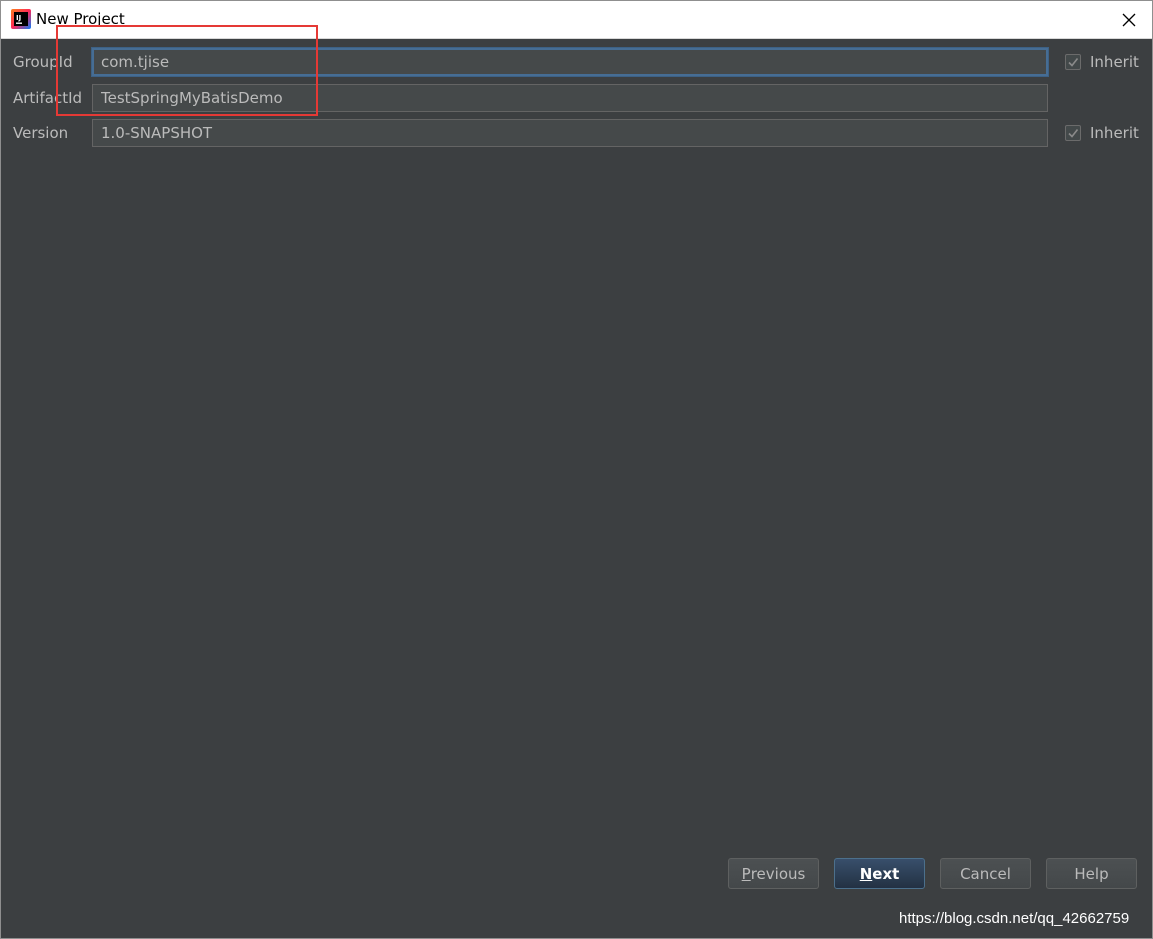 The image size is (1153, 939). What do you see at coordinates (1114, 62) in the screenshot?
I see `group-inherit-label: Inherit` at bounding box center [1114, 62].